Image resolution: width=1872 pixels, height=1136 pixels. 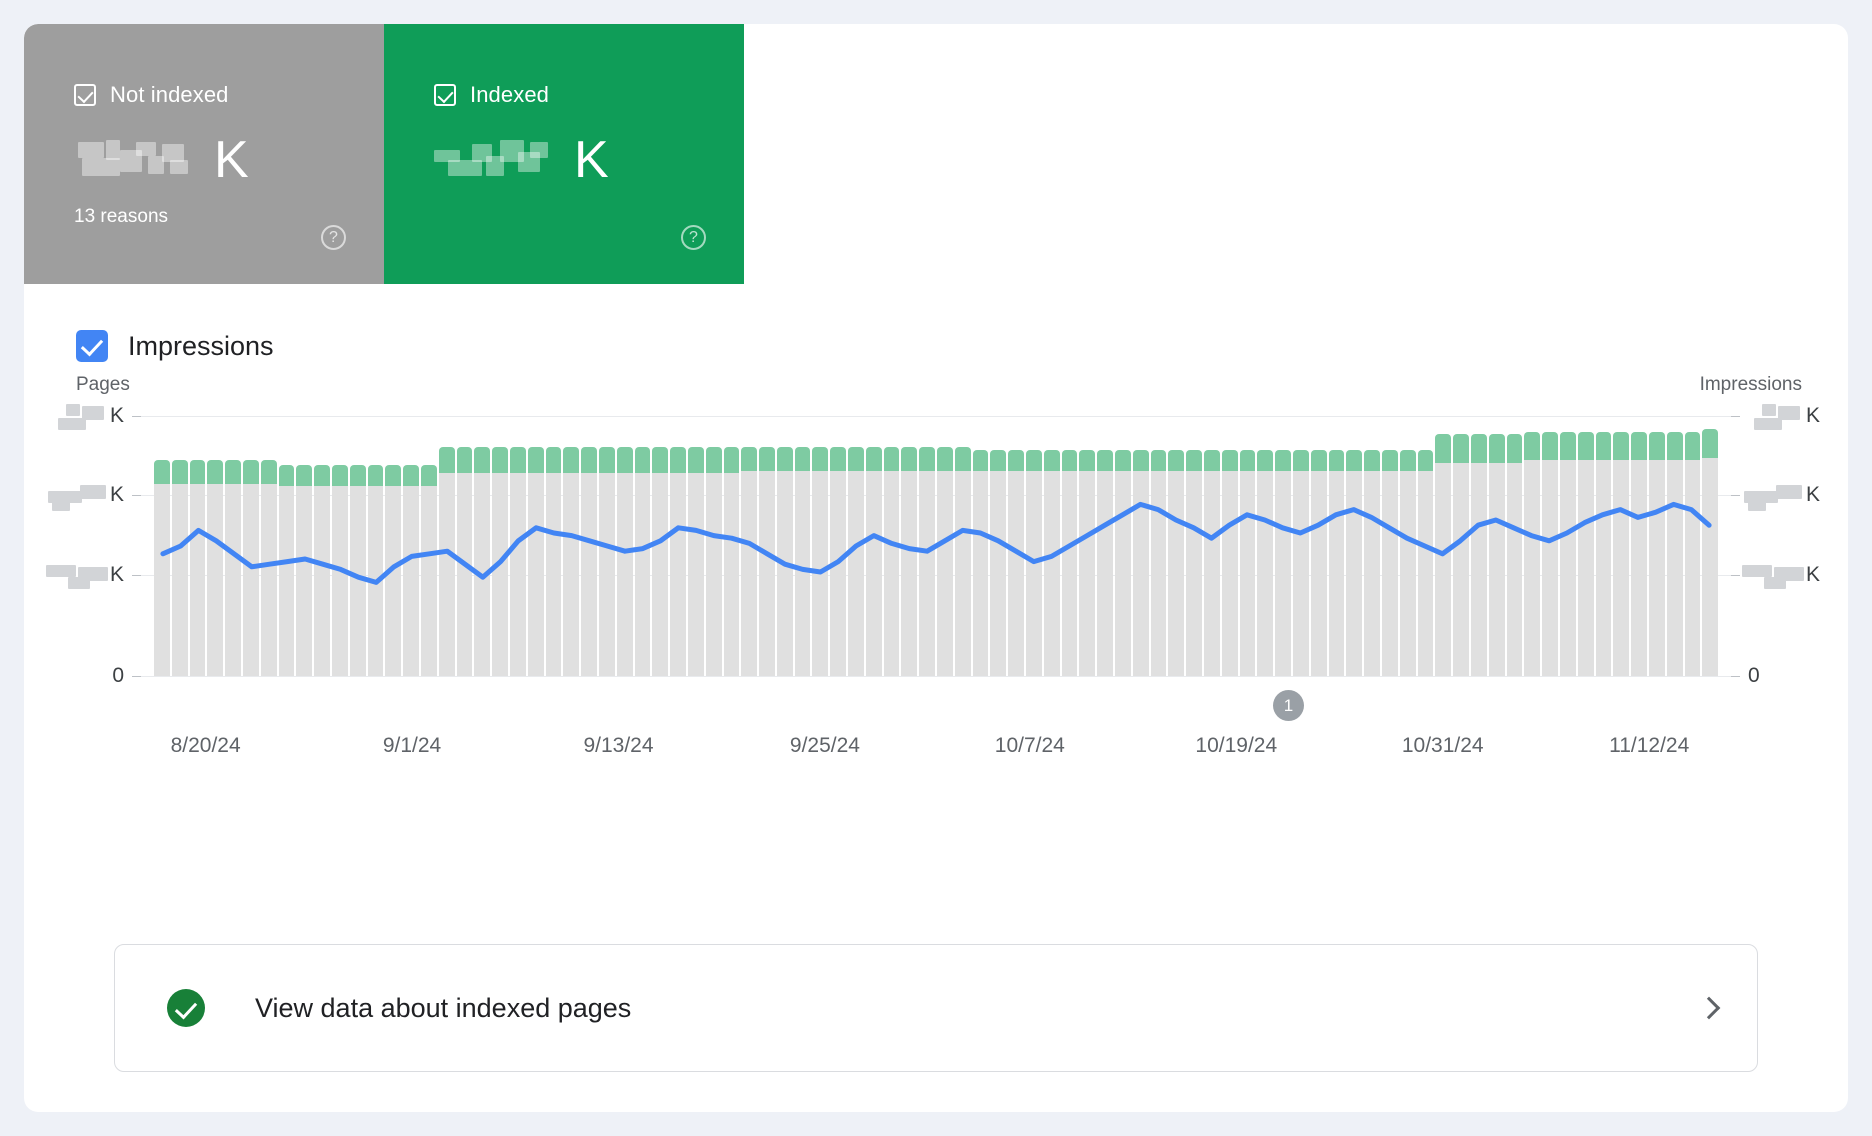 I want to click on y-axis-right-title: Impressions, so click(x=1750, y=384).